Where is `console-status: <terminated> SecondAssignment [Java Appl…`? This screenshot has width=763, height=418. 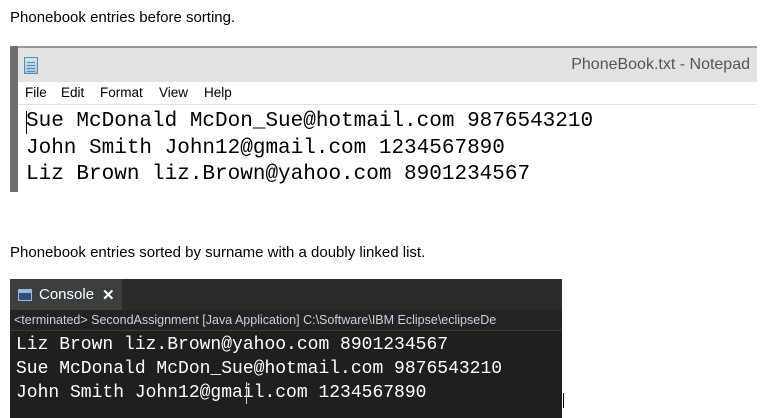 console-status: <terminated> SecondAssignment [Java Appl… is located at coordinates (286, 320).